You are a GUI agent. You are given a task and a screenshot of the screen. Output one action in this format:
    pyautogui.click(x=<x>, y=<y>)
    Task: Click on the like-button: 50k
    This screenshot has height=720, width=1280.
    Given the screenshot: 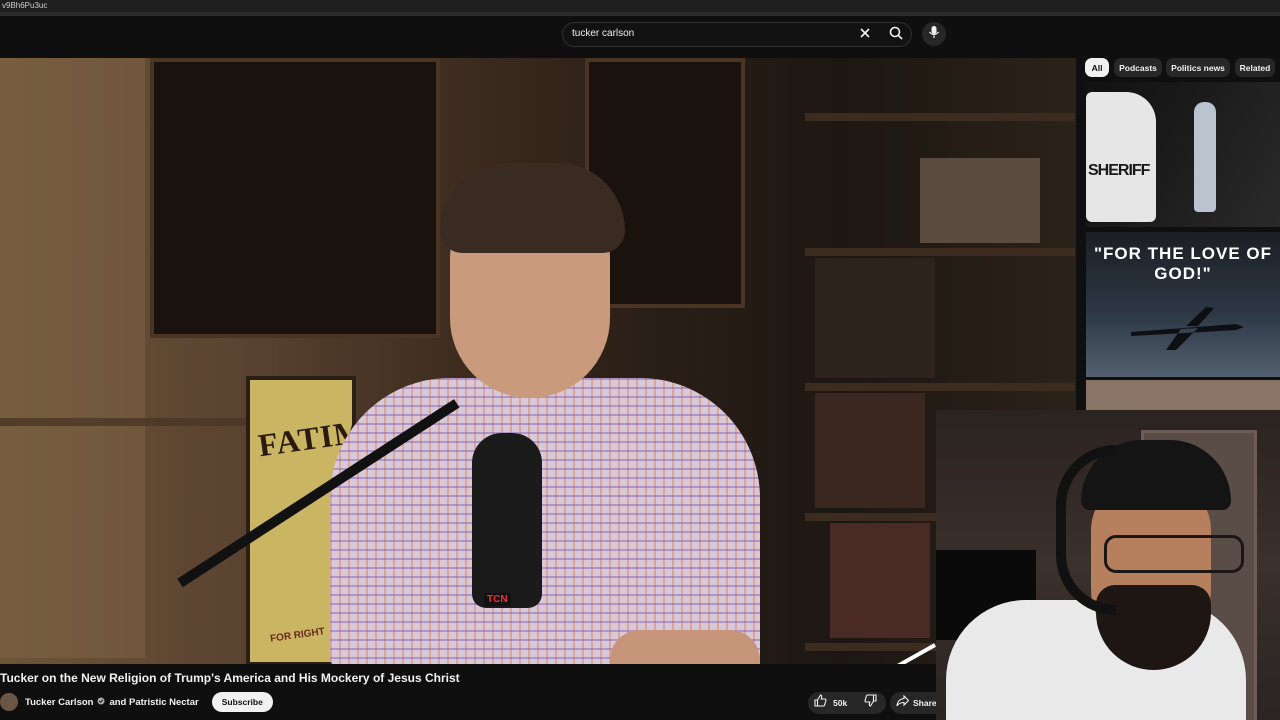 What is the action you would take?
    pyautogui.click(x=830, y=703)
    